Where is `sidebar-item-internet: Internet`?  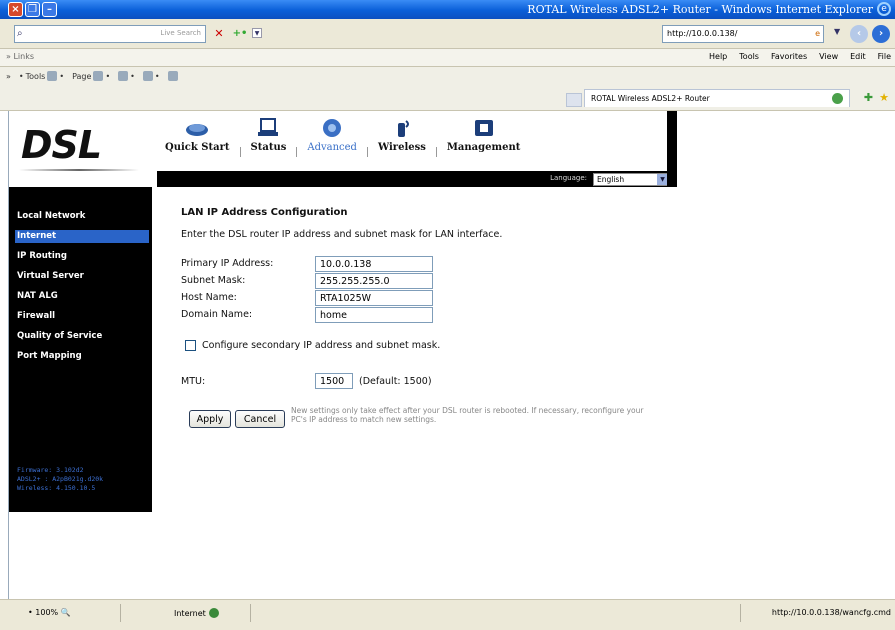
sidebar-item-internet: Internet is located at coordinates (82, 236).